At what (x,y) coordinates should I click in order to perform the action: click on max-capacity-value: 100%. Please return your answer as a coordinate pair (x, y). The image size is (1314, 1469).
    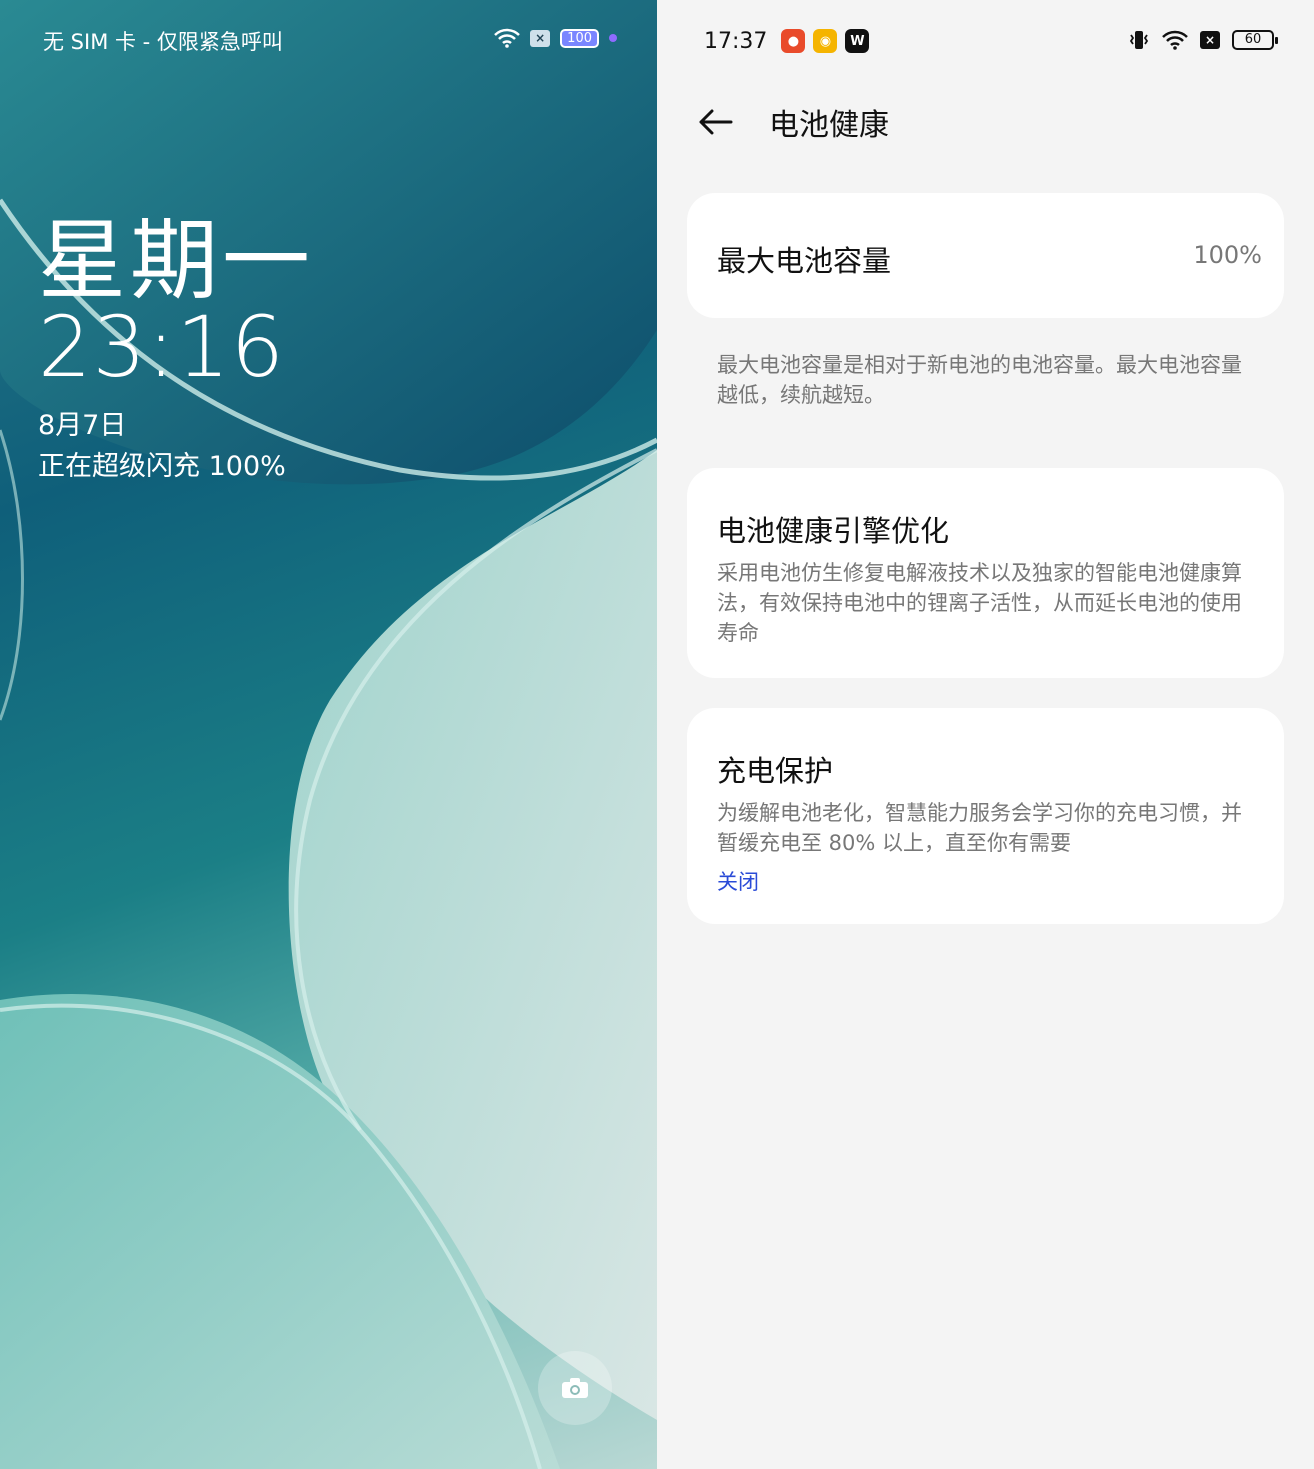
    Looking at the image, I should click on (1227, 255).